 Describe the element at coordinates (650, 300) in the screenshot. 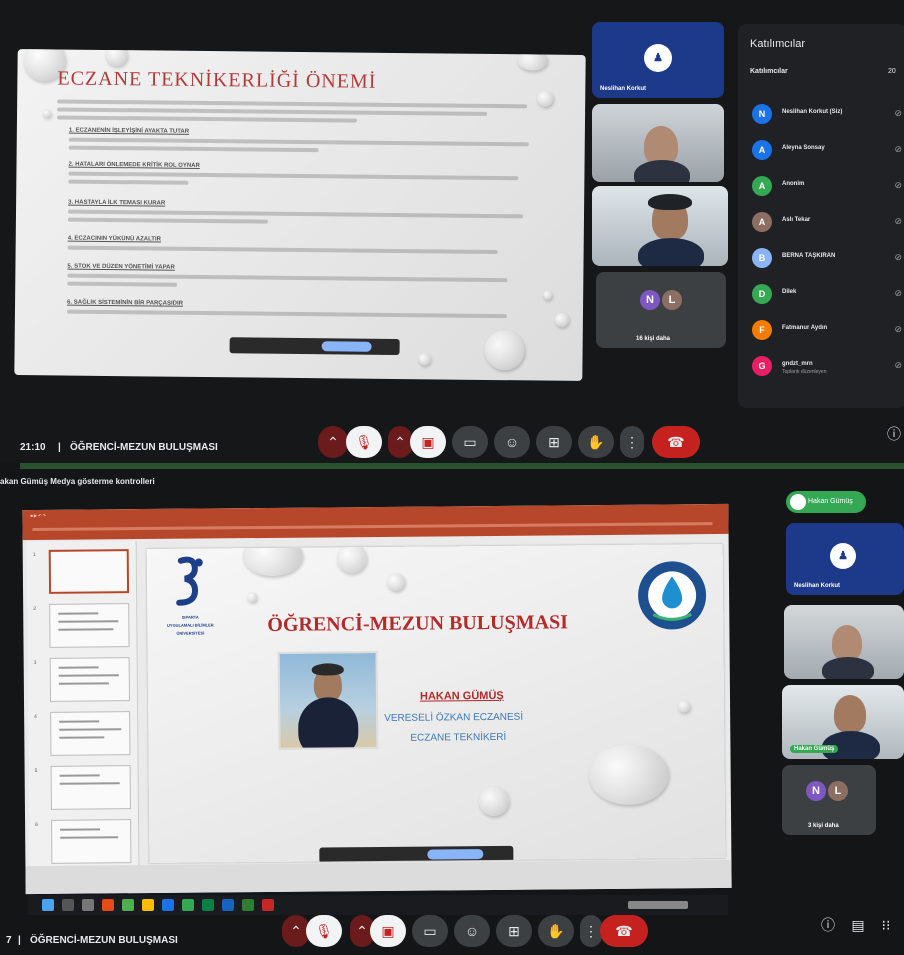

I see `avatar: N` at that location.